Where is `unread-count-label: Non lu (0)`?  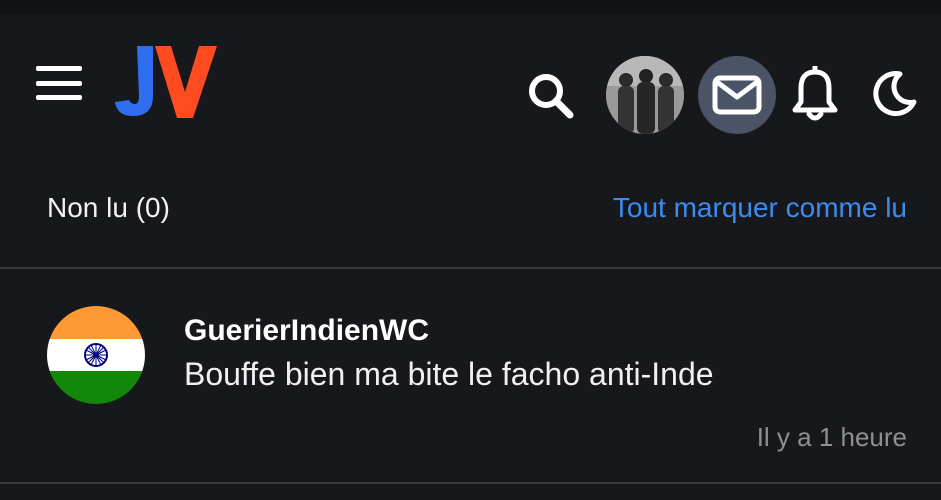
unread-count-label: Non lu (0) is located at coordinates (108, 207).